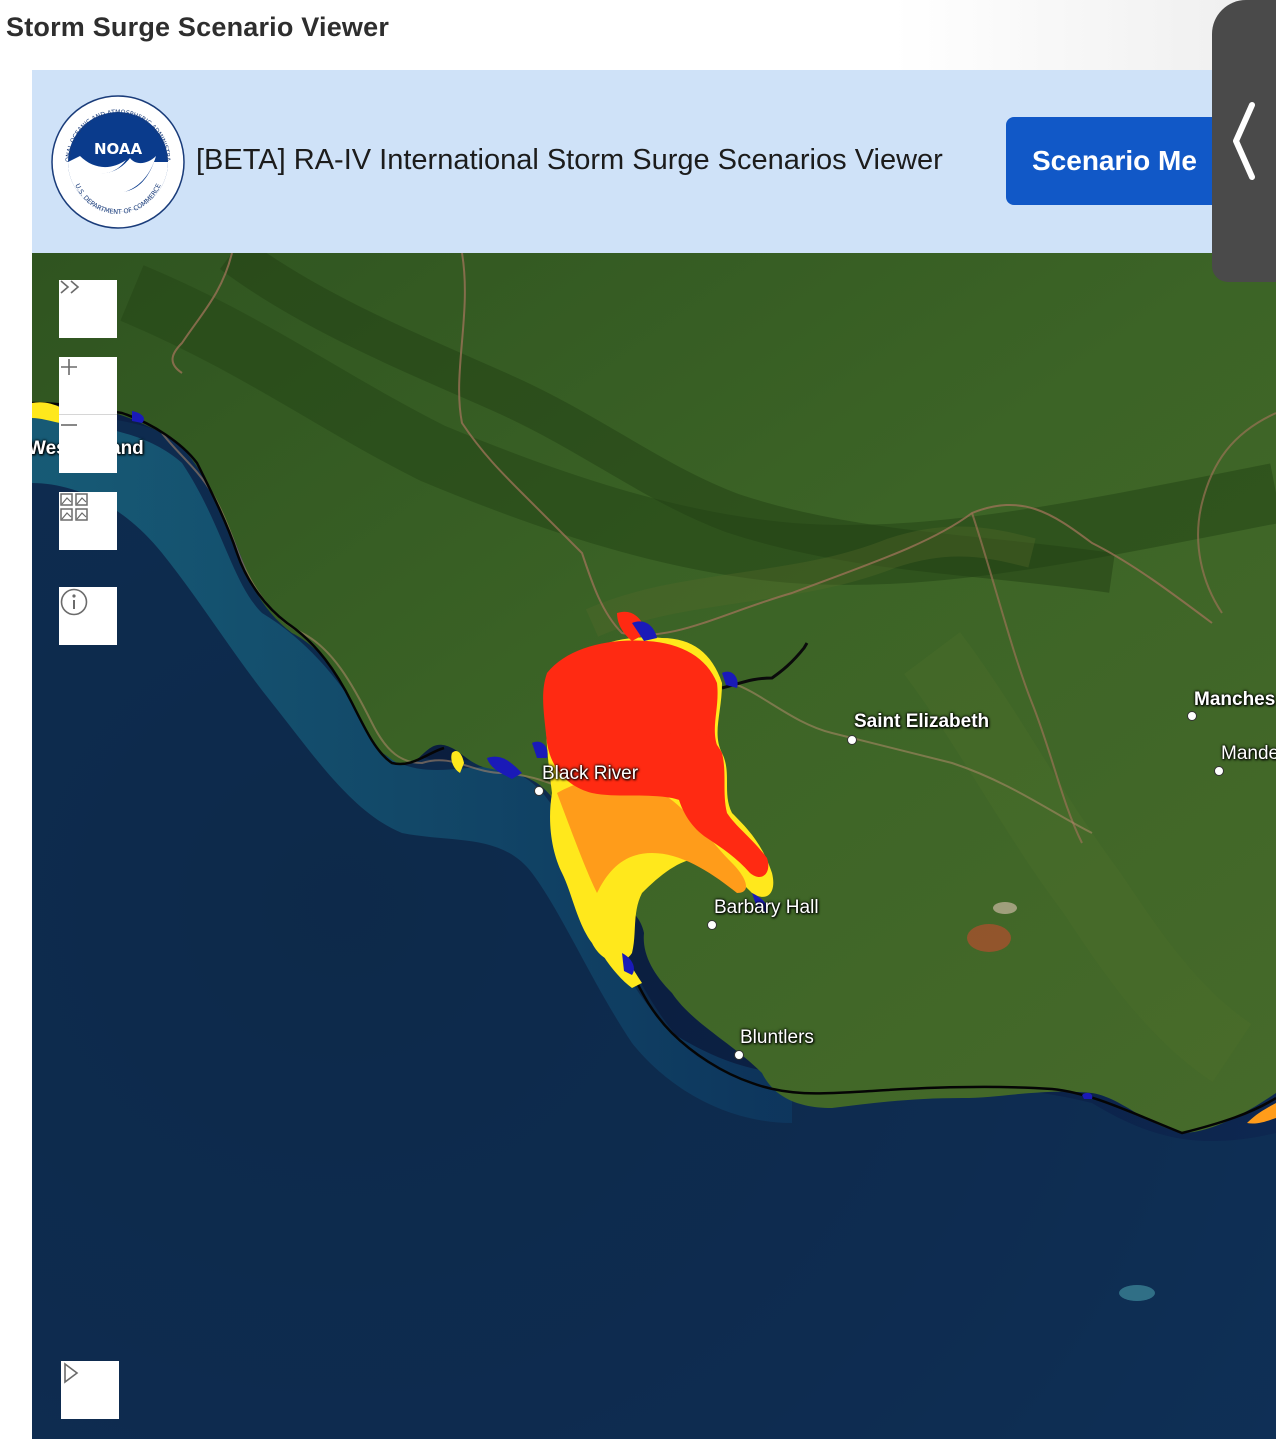  What do you see at coordinates (69, 425) in the screenshot?
I see `minus-icon` at bounding box center [69, 425].